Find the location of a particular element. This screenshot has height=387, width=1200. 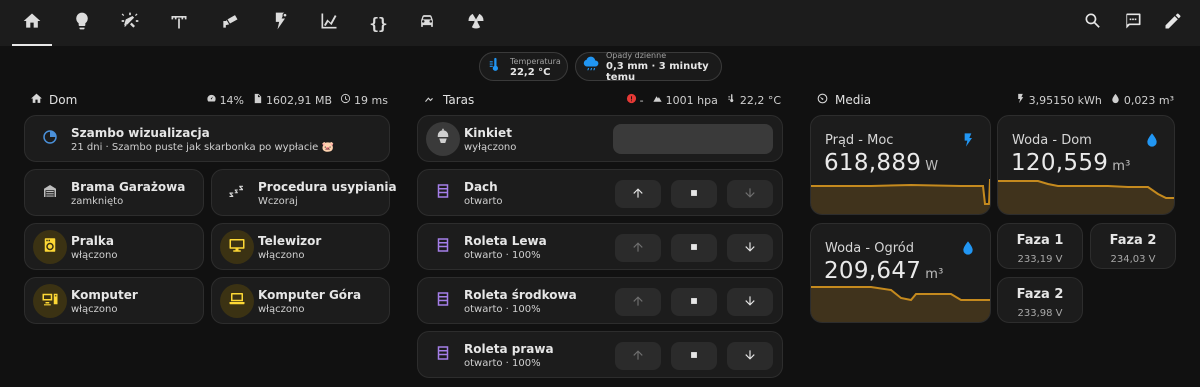

sensor-card-prad-moc: Prąd - Moc 618,889 W is located at coordinates (900, 165).